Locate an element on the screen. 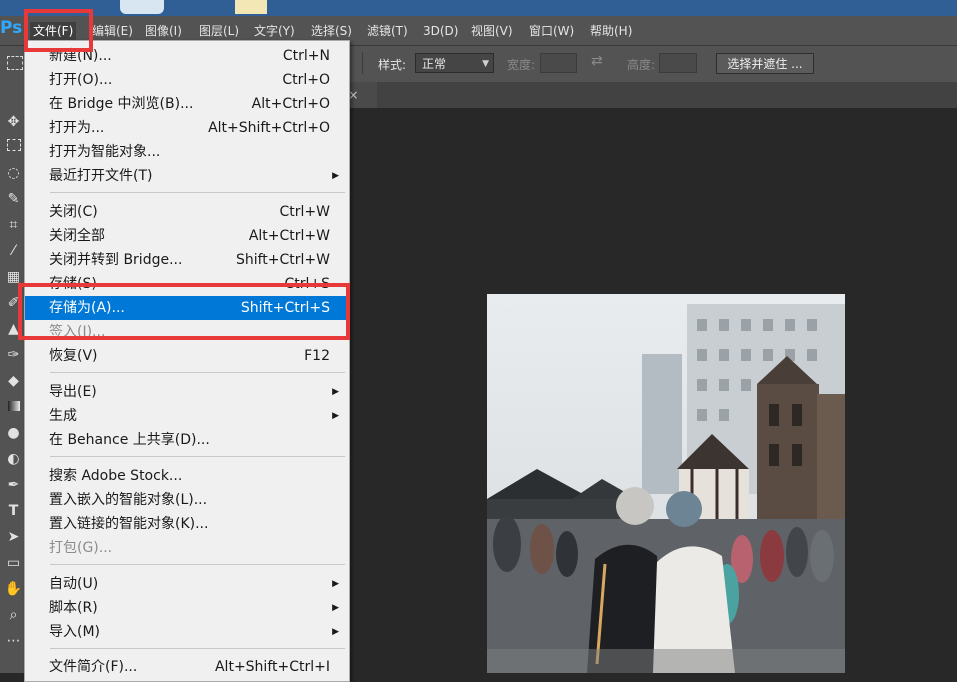 The width and height of the screenshot is (957, 682). menu-3d: 3D(D) is located at coordinates (440, 31).